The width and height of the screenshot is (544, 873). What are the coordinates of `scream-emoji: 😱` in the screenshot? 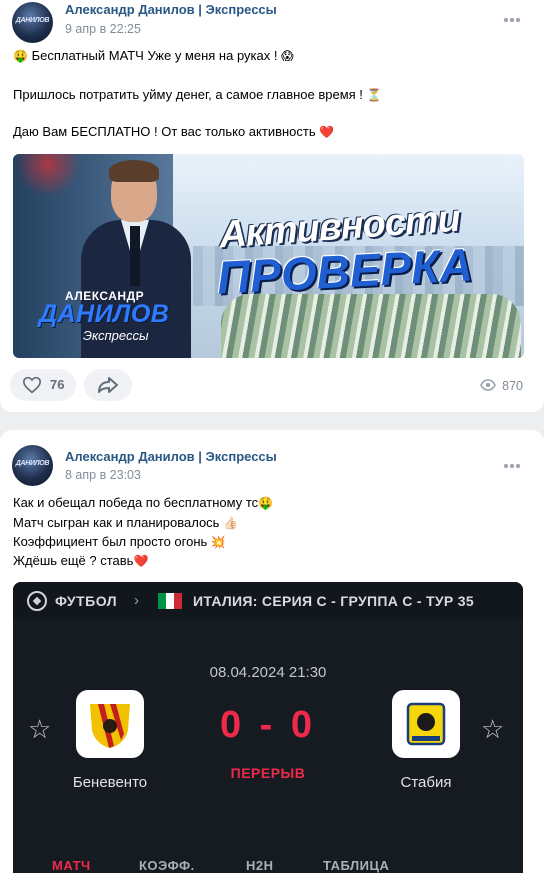 It's located at (287, 56).